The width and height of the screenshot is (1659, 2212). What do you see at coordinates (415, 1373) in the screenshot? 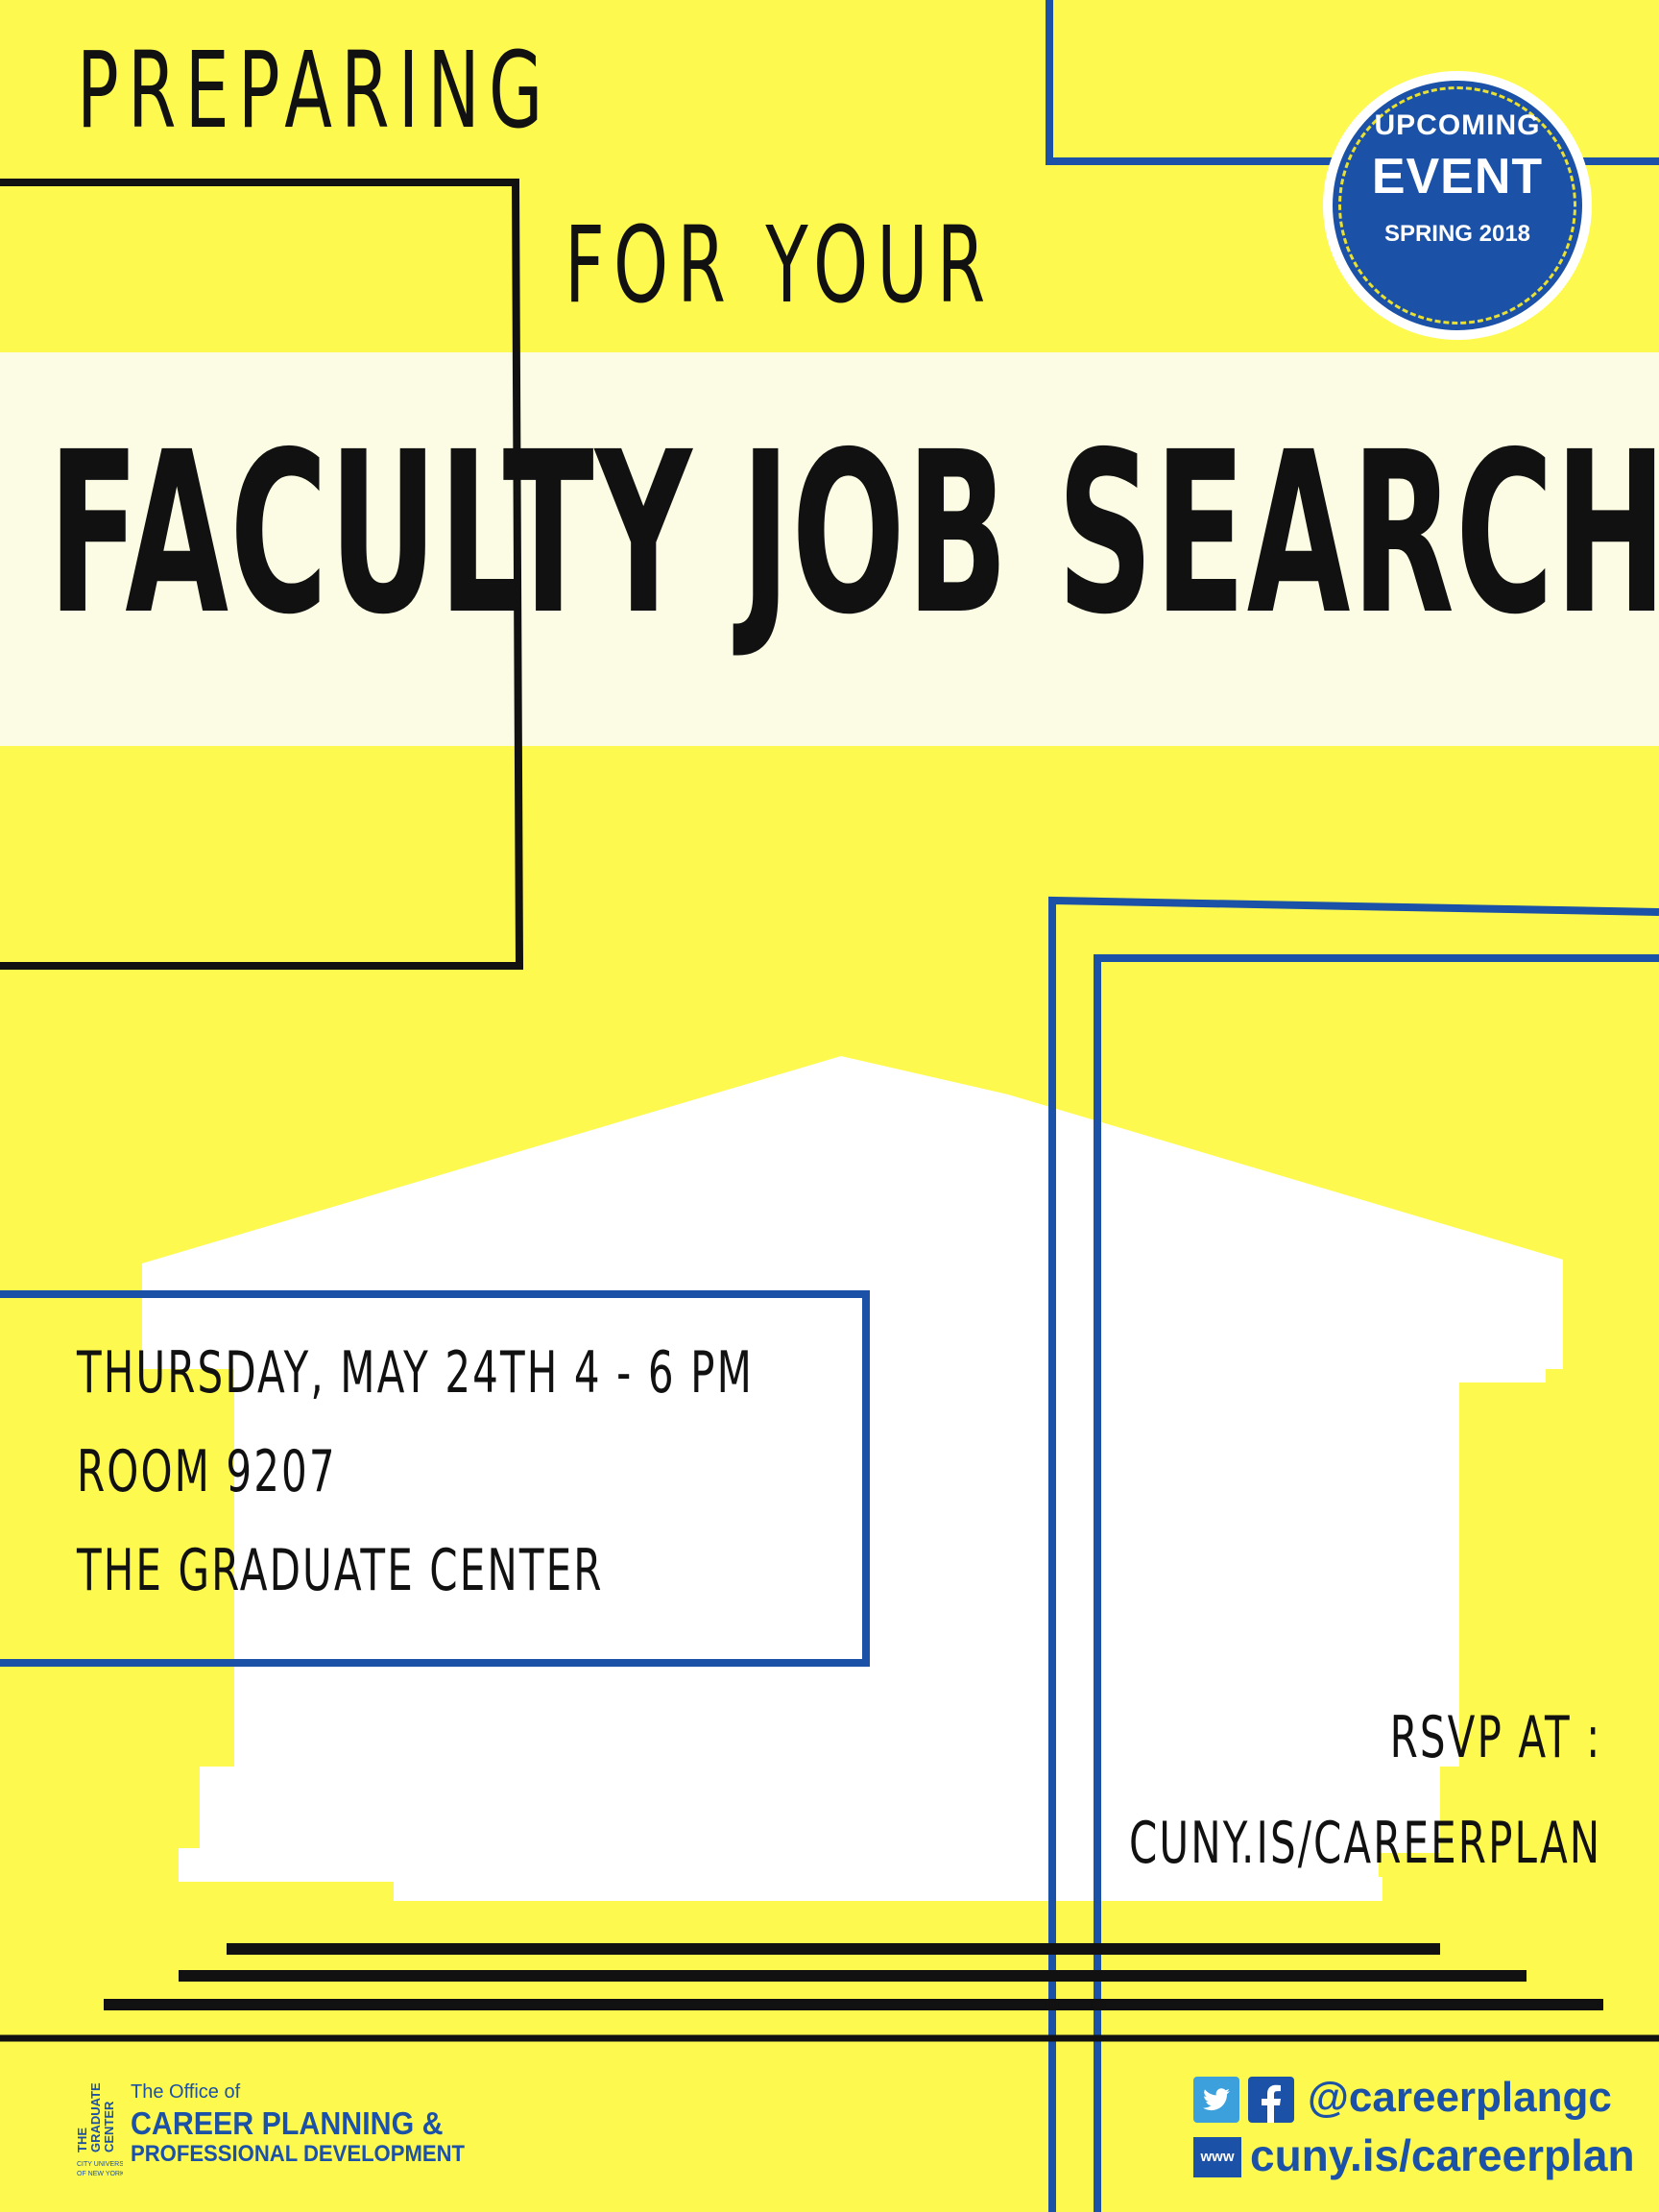
I see `event-datetime: THURSDAY, MAY 24TH 4 - 6 PM` at bounding box center [415, 1373].